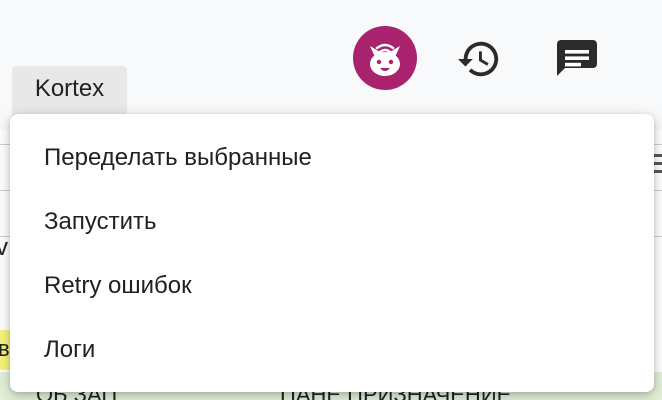 This screenshot has width=662, height=400. What do you see at coordinates (5, 348) in the screenshot?
I see `table-cell-fragment: в` at bounding box center [5, 348].